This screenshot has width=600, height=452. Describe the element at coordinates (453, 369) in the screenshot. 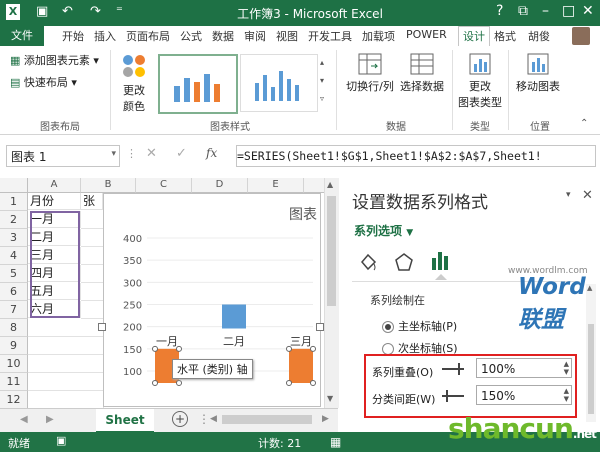

I see `overlap-slider` at that location.